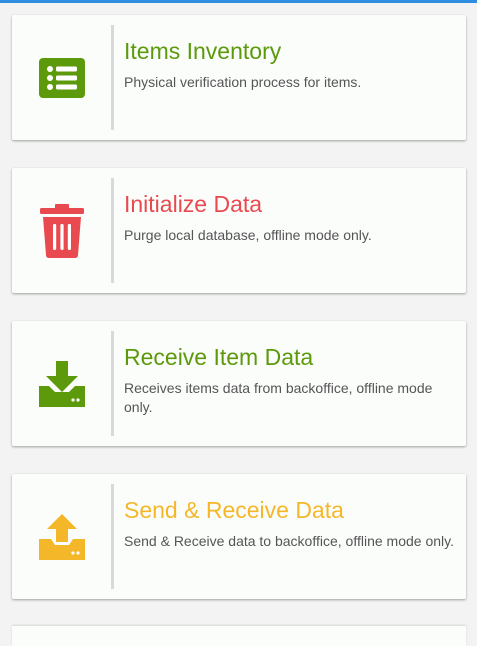  I want to click on upload-icon, so click(62, 536).